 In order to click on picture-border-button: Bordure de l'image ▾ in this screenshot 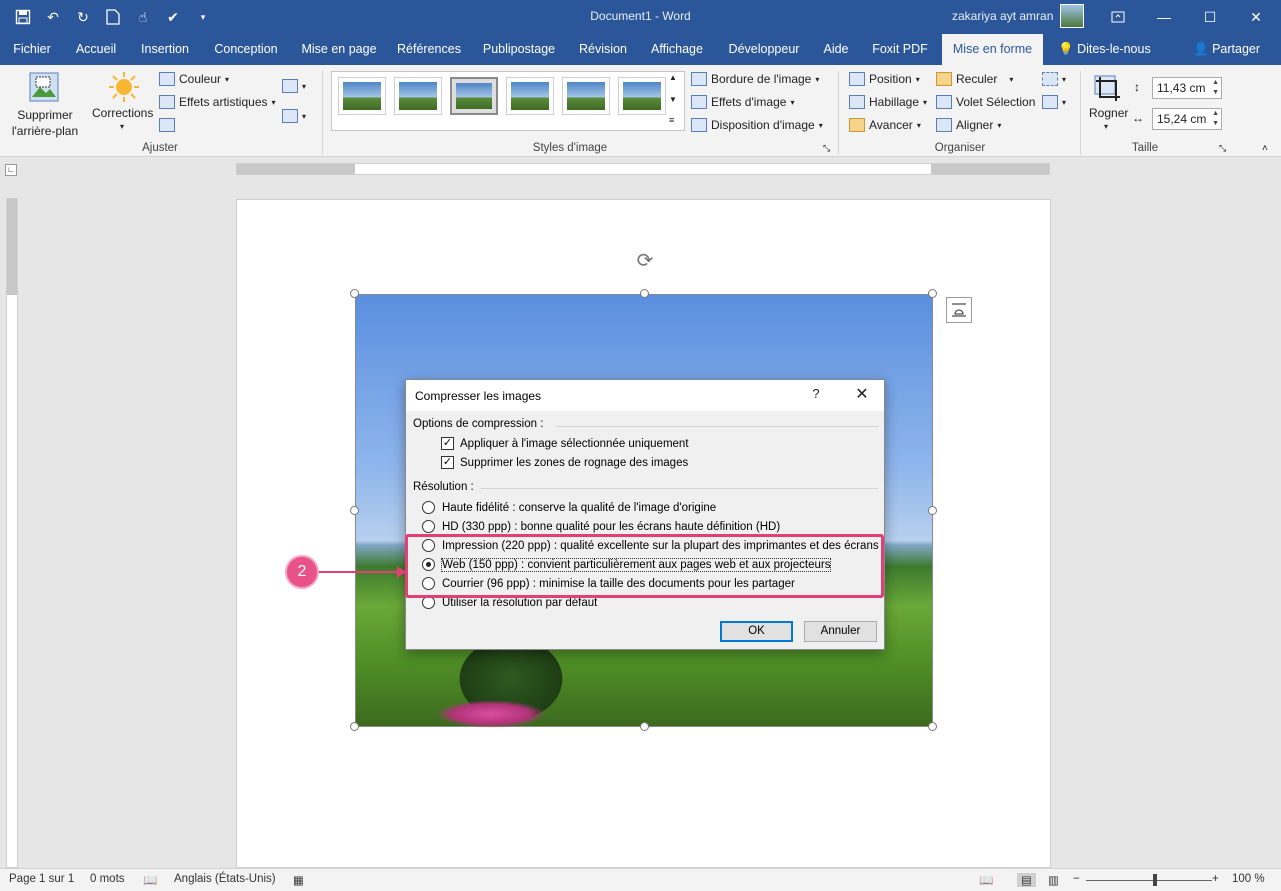, I will do `click(755, 79)`.